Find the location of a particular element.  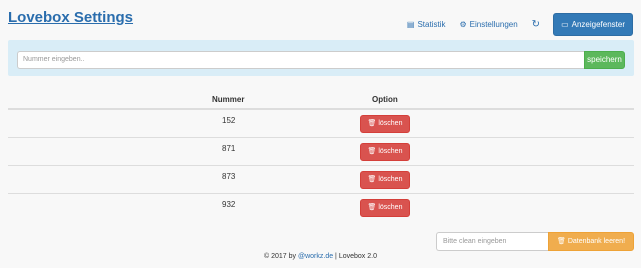

number-input: Nummer eingeben.. is located at coordinates (300, 60).